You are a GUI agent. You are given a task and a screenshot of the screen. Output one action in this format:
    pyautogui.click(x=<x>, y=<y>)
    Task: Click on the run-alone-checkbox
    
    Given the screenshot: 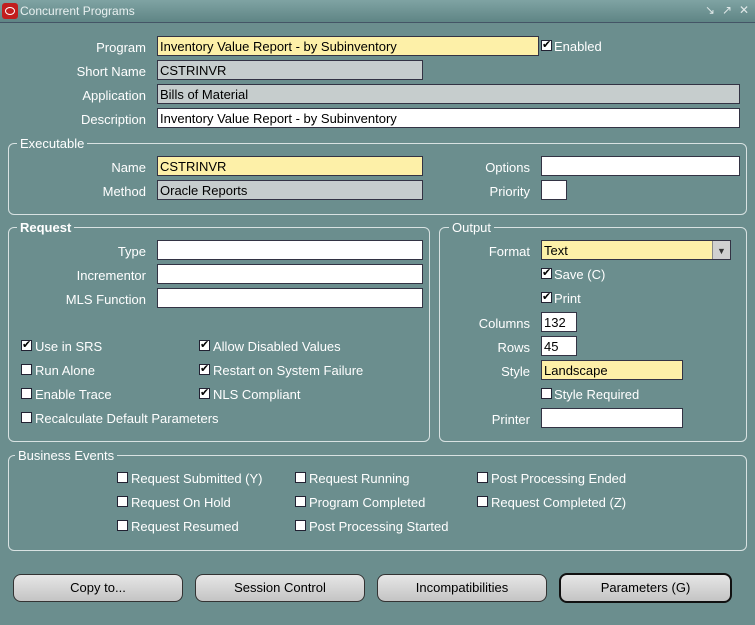 What is the action you would take?
    pyautogui.click(x=26, y=369)
    